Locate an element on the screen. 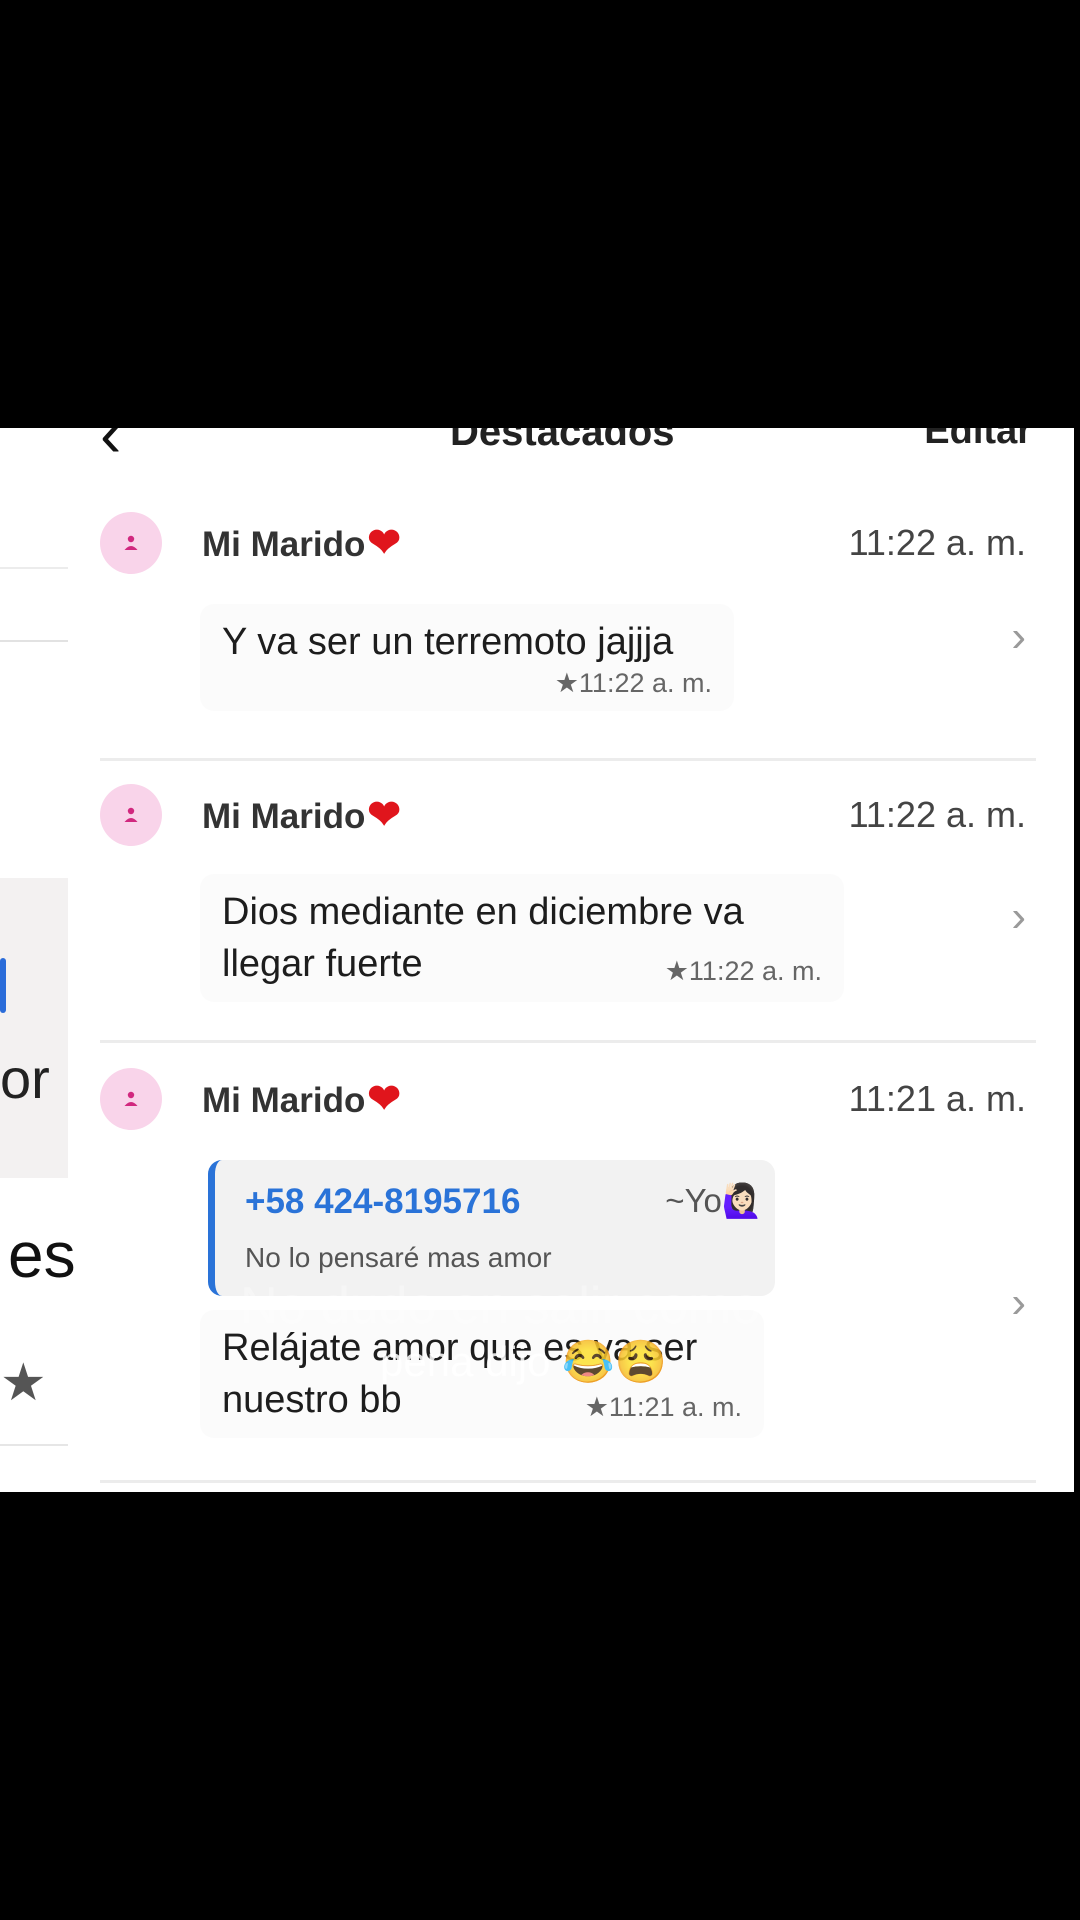  nav-bar: ‹ Destacados Editar is located at coordinates (572, 448).